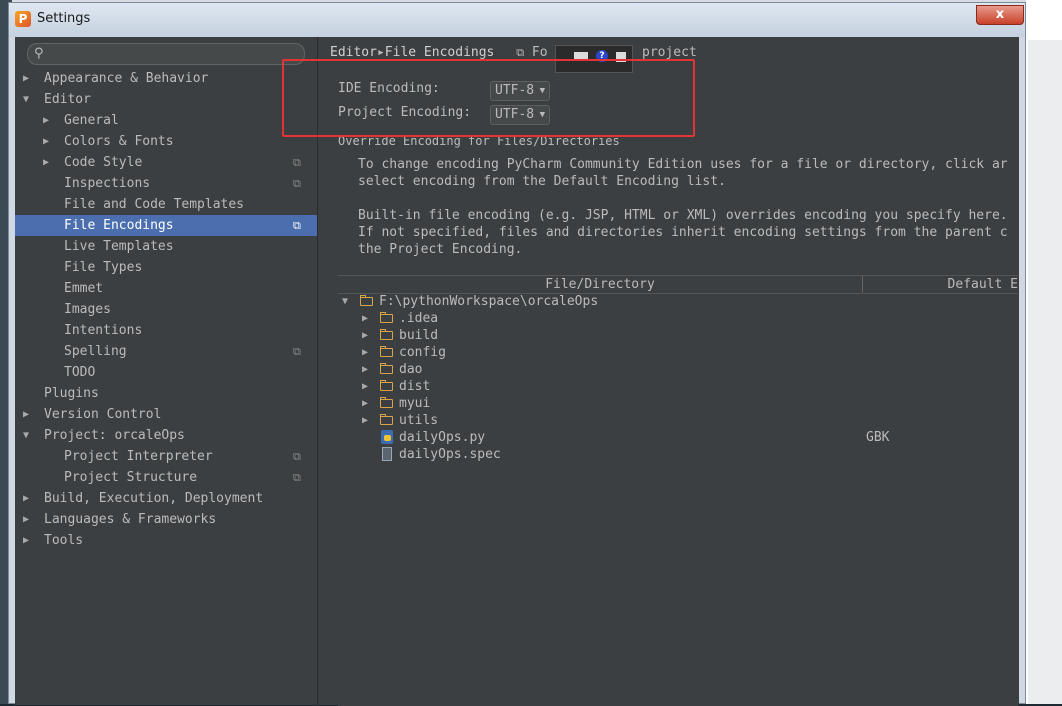  What do you see at coordinates (95, 351) in the screenshot?
I see `sidebar-item-label: Spelling` at bounding box center [95, 351].